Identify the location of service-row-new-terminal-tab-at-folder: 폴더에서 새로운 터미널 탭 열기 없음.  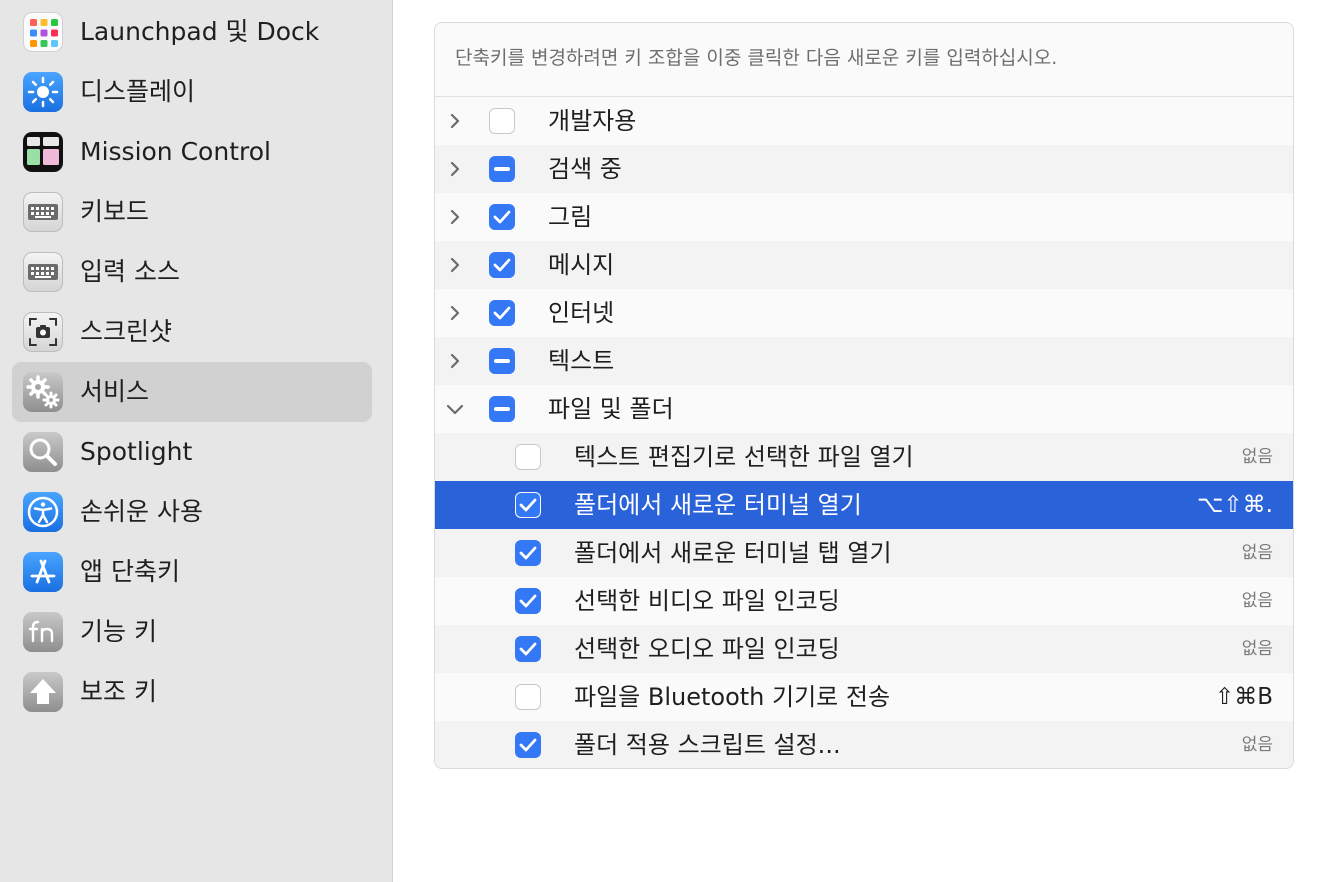
(864, 553).